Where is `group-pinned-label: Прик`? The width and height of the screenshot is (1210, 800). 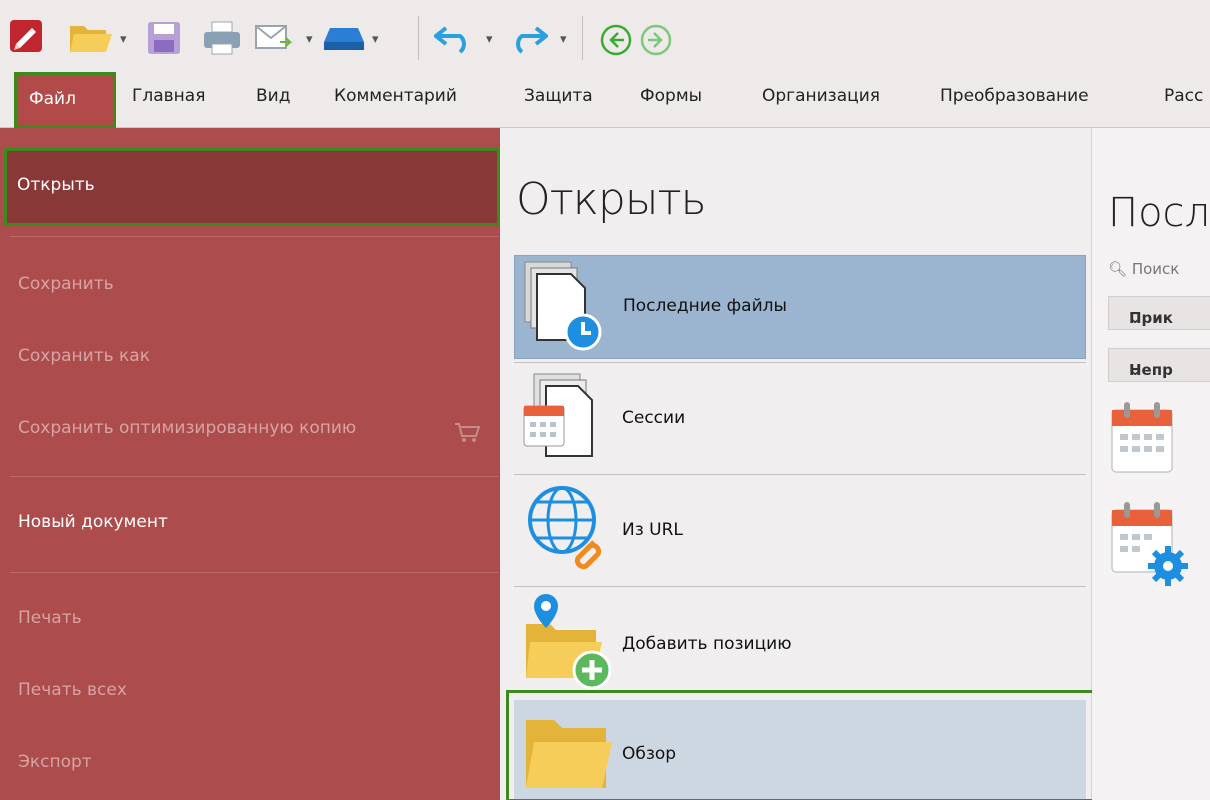
group-pinned-label: Прик is located at coordinates (1151, 318).